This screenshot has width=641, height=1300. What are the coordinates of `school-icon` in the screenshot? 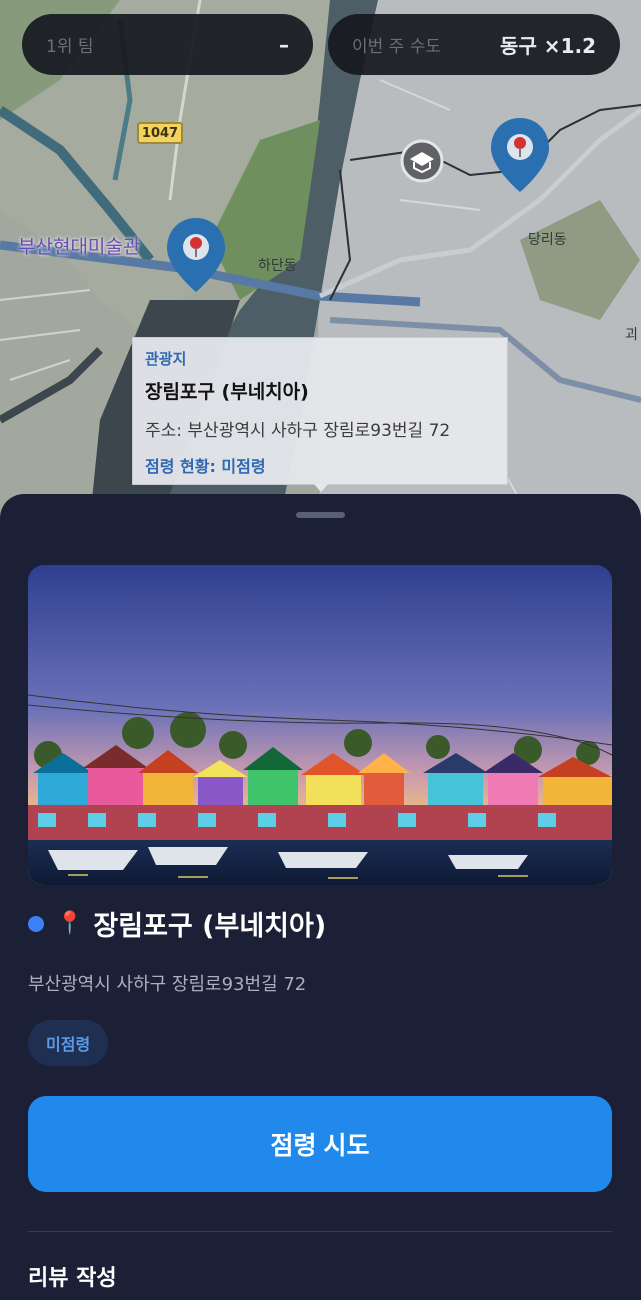 It's located at (422, 161).